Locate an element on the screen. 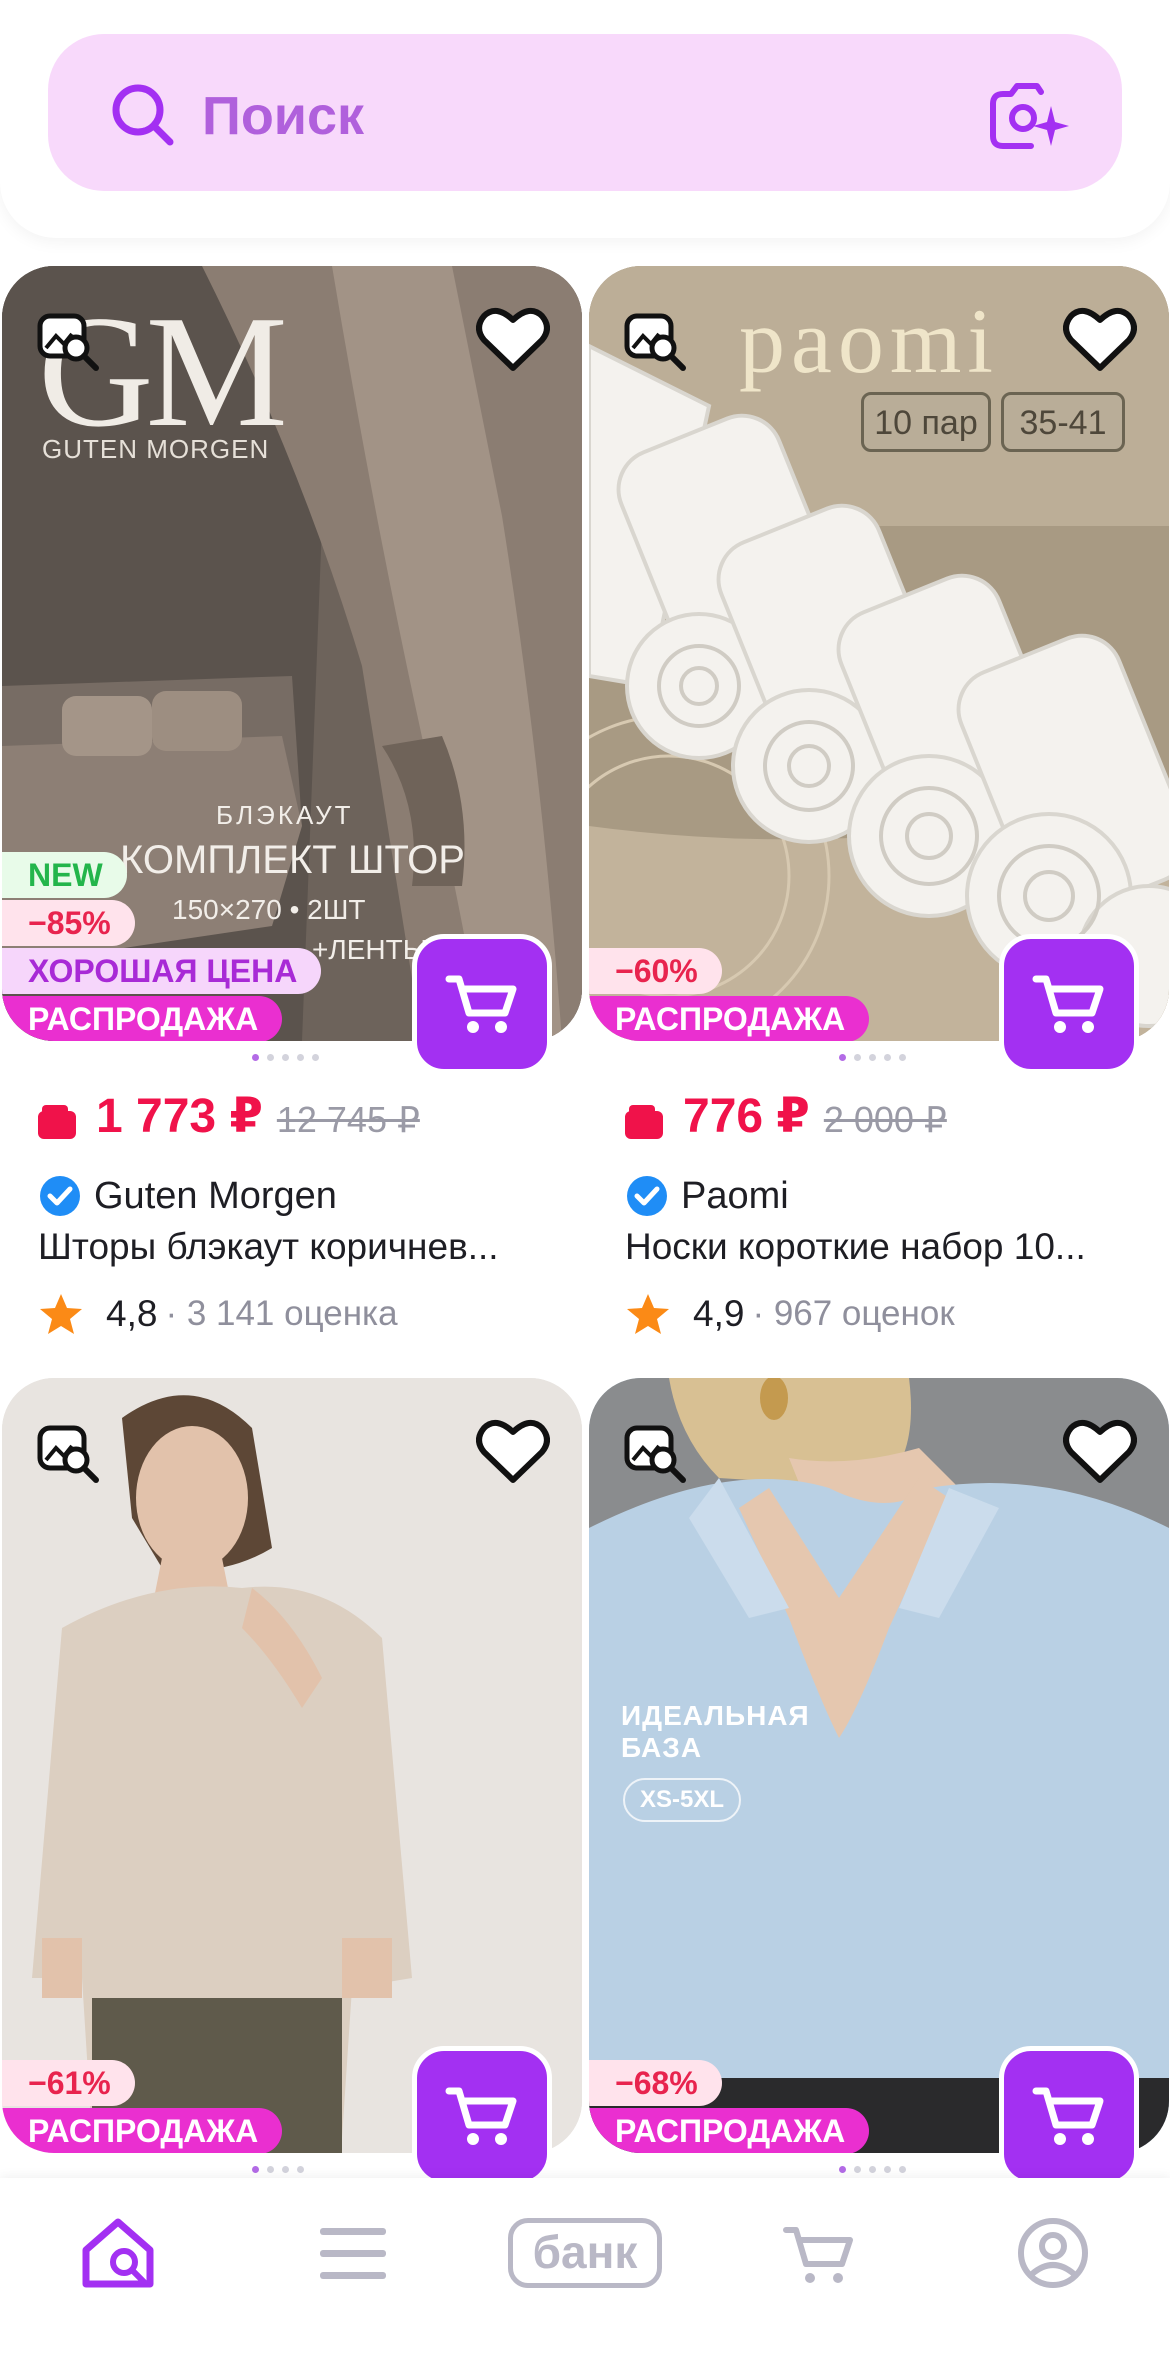 The image size is (1170, 2380). bottom-nav: банк is located at coordinates (585, 2279).